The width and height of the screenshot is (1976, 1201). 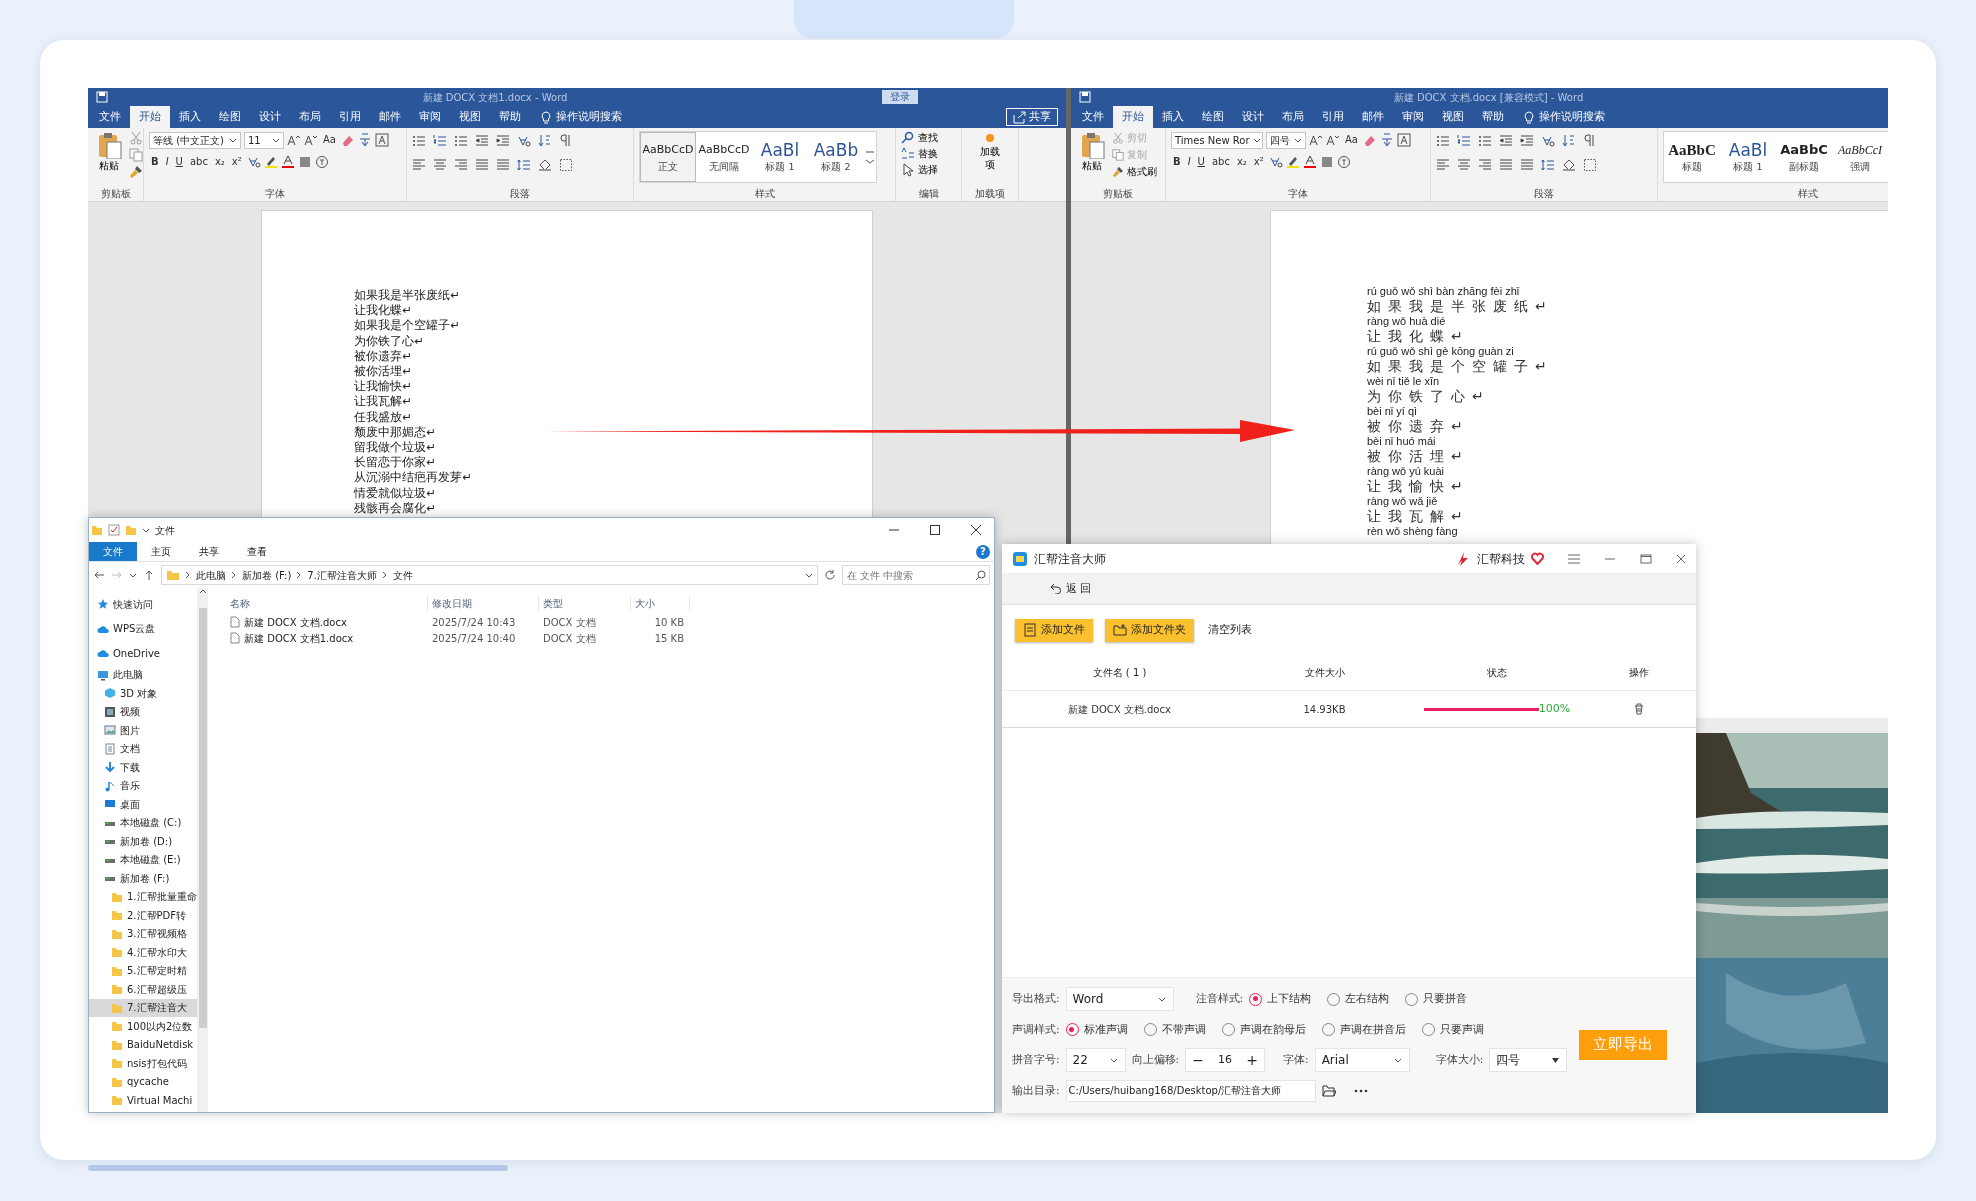 What do you see at coordinates (342, 575) in the screenshot?
I see `breadcrumb-link: 7.汇帮注音大师` at bounding box center [342, 575].